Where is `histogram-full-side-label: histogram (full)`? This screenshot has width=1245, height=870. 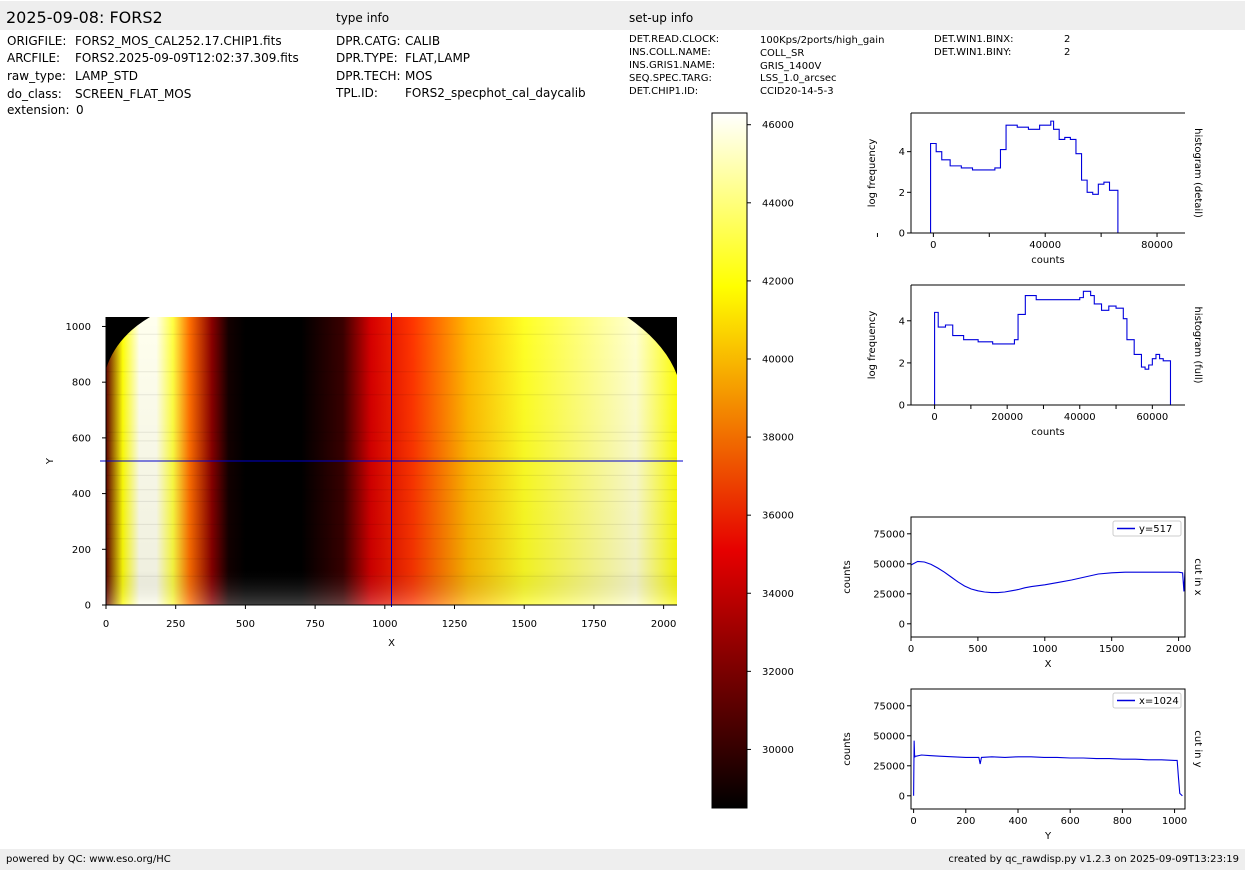
histogram-full-side-label: histogram (full) is located at coordinates (1197, 344).